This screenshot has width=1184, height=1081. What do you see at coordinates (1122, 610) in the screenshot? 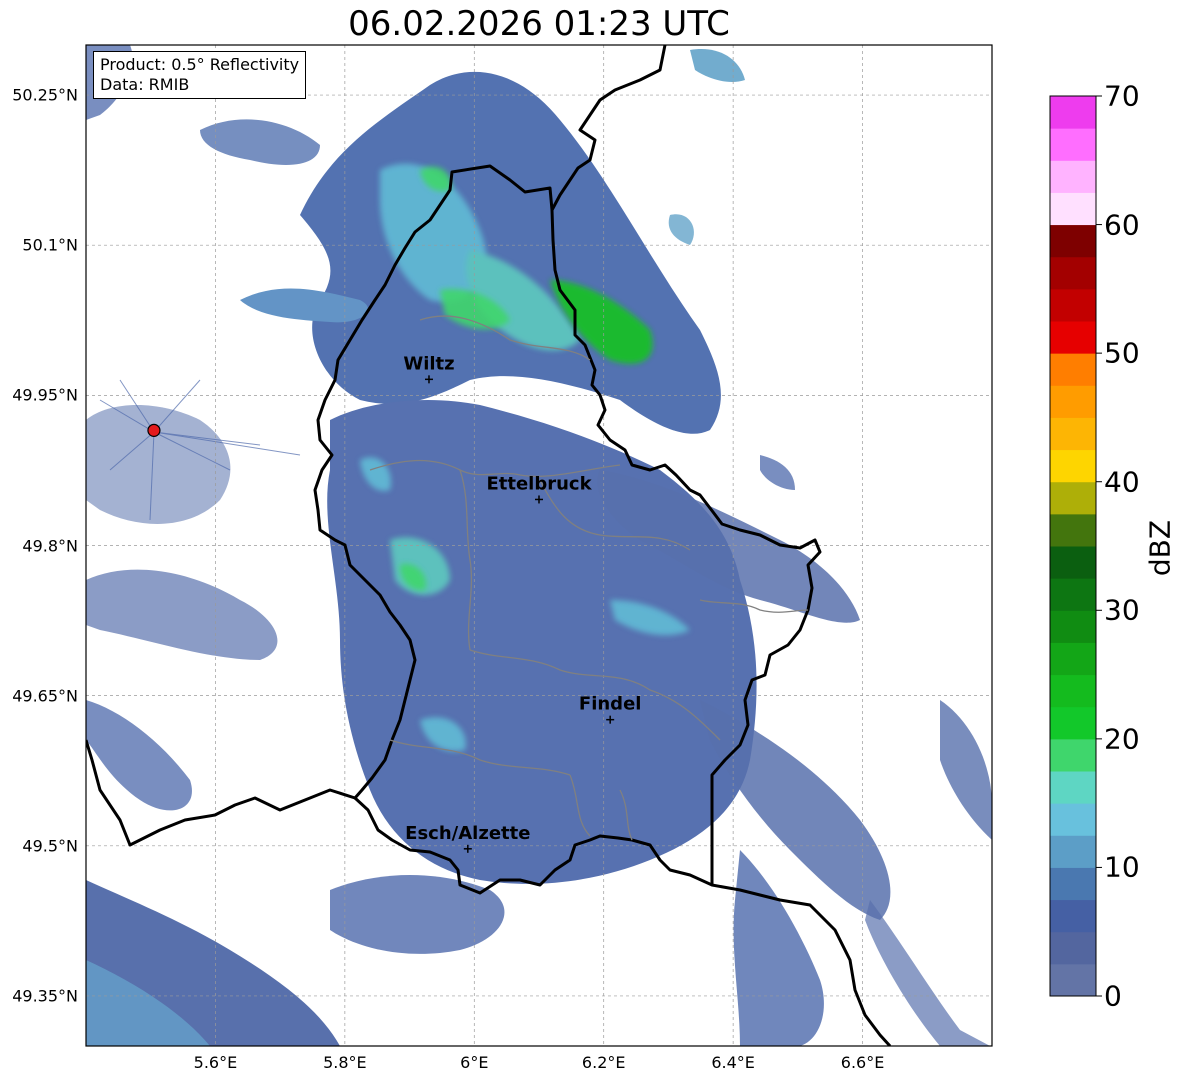
I see `colorbar-tick-label: 30` at bounding box center [1122, 610].